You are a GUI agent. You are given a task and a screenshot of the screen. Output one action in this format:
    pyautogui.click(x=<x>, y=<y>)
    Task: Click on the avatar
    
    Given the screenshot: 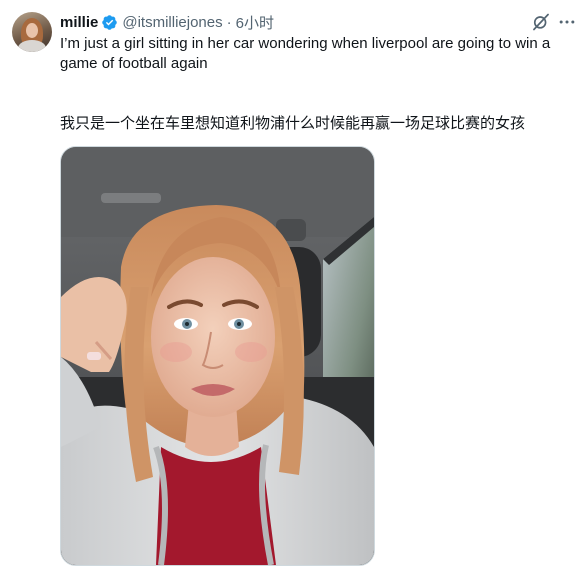 What is the action you would take?
    pyautogui.click(x=32, y=32)
    